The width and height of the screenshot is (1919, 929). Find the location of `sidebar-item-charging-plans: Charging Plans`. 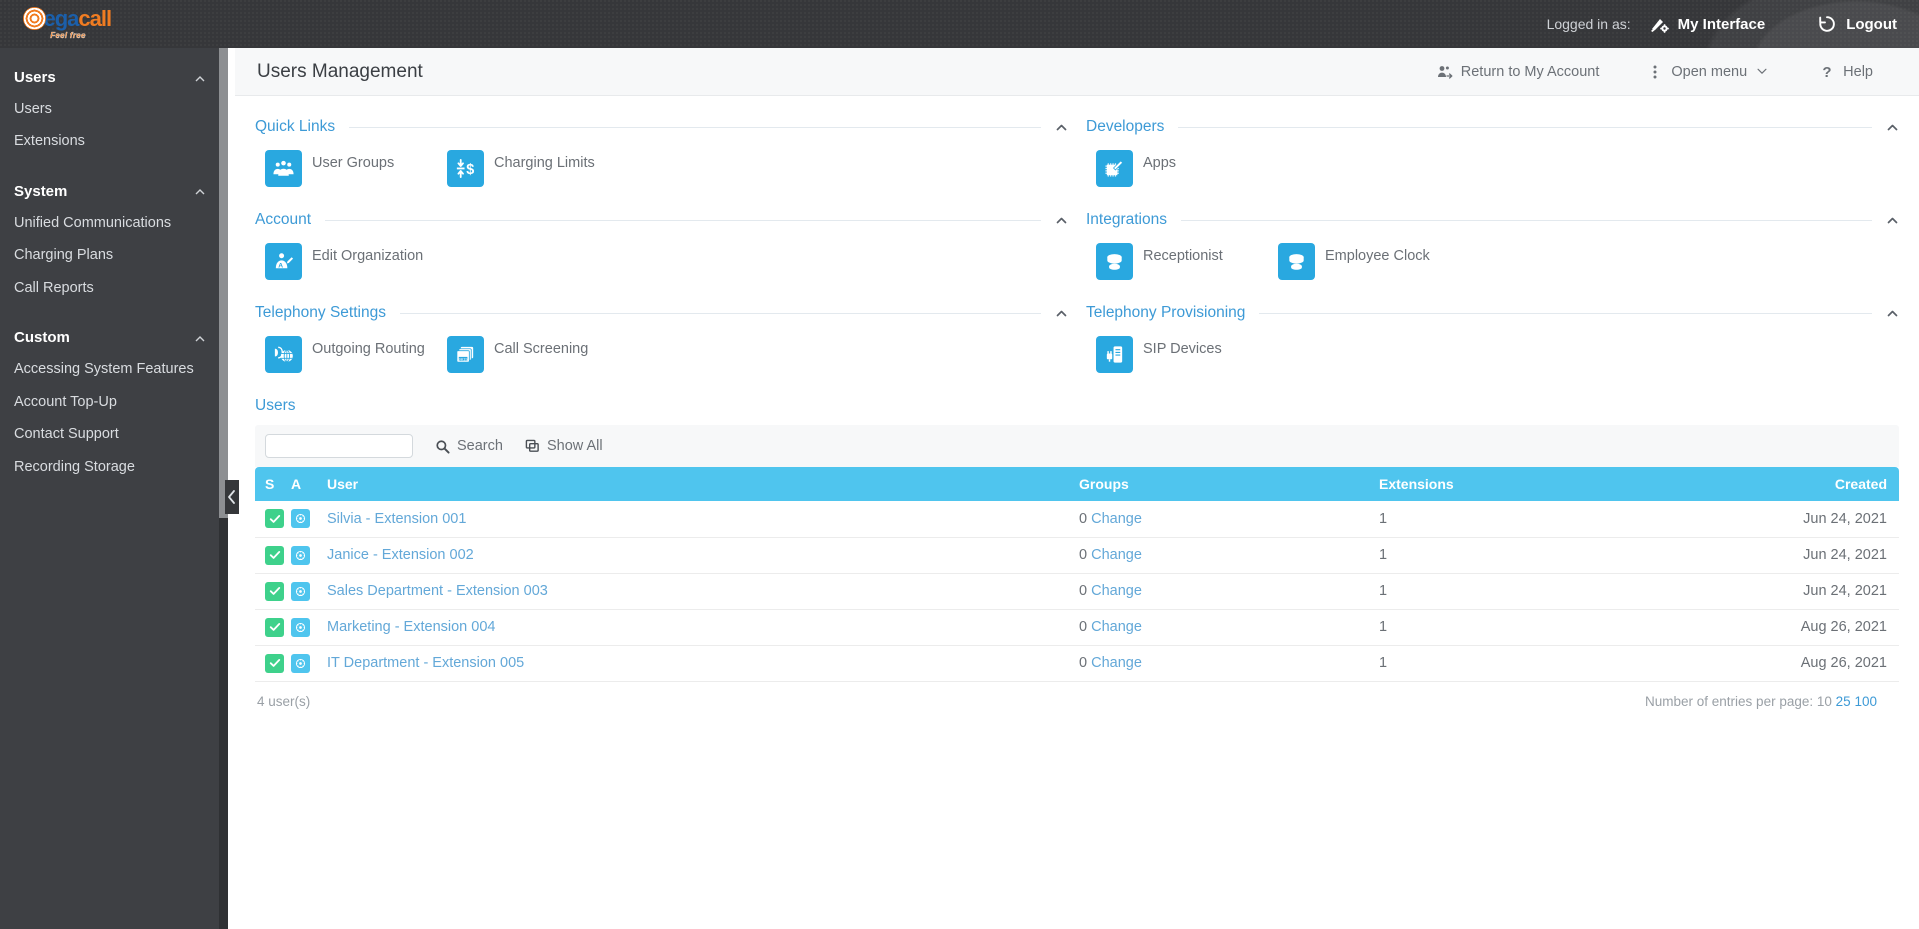

sidebar-item-charging-plans: Charging Plans is located at coordinates (114, 255).